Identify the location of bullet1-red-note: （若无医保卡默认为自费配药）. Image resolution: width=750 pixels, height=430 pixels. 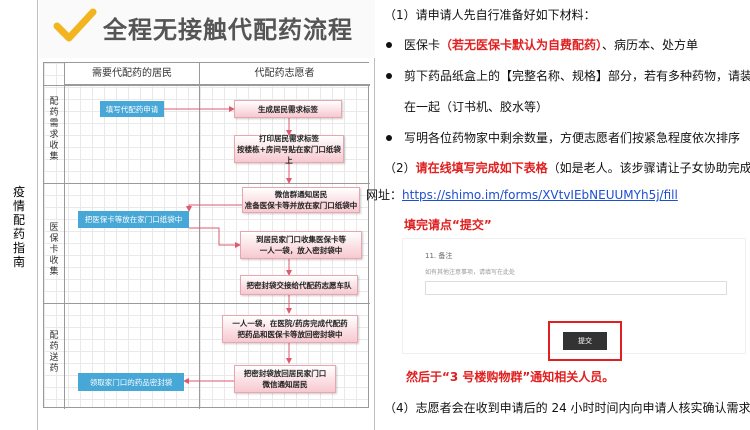
(521, 45).